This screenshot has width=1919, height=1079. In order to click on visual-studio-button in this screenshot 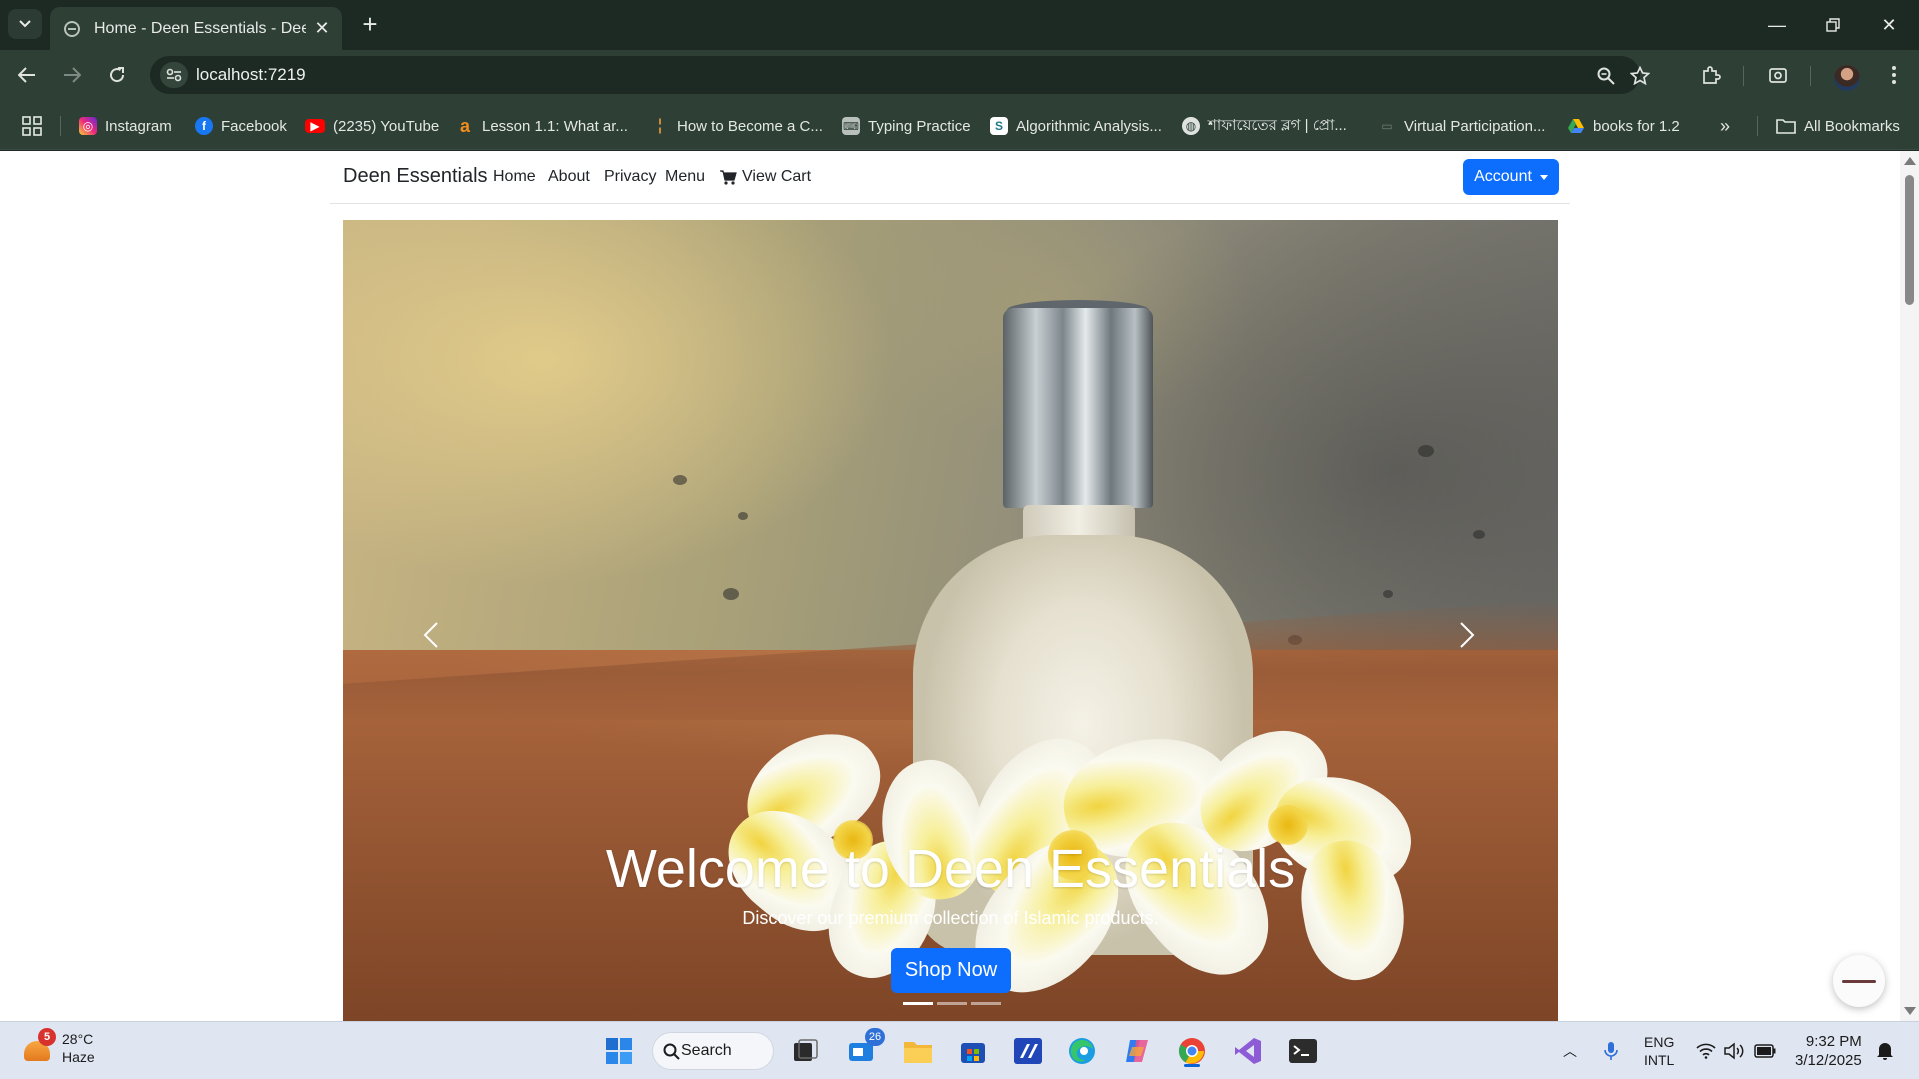, I will do `click(1248, 1051)`.